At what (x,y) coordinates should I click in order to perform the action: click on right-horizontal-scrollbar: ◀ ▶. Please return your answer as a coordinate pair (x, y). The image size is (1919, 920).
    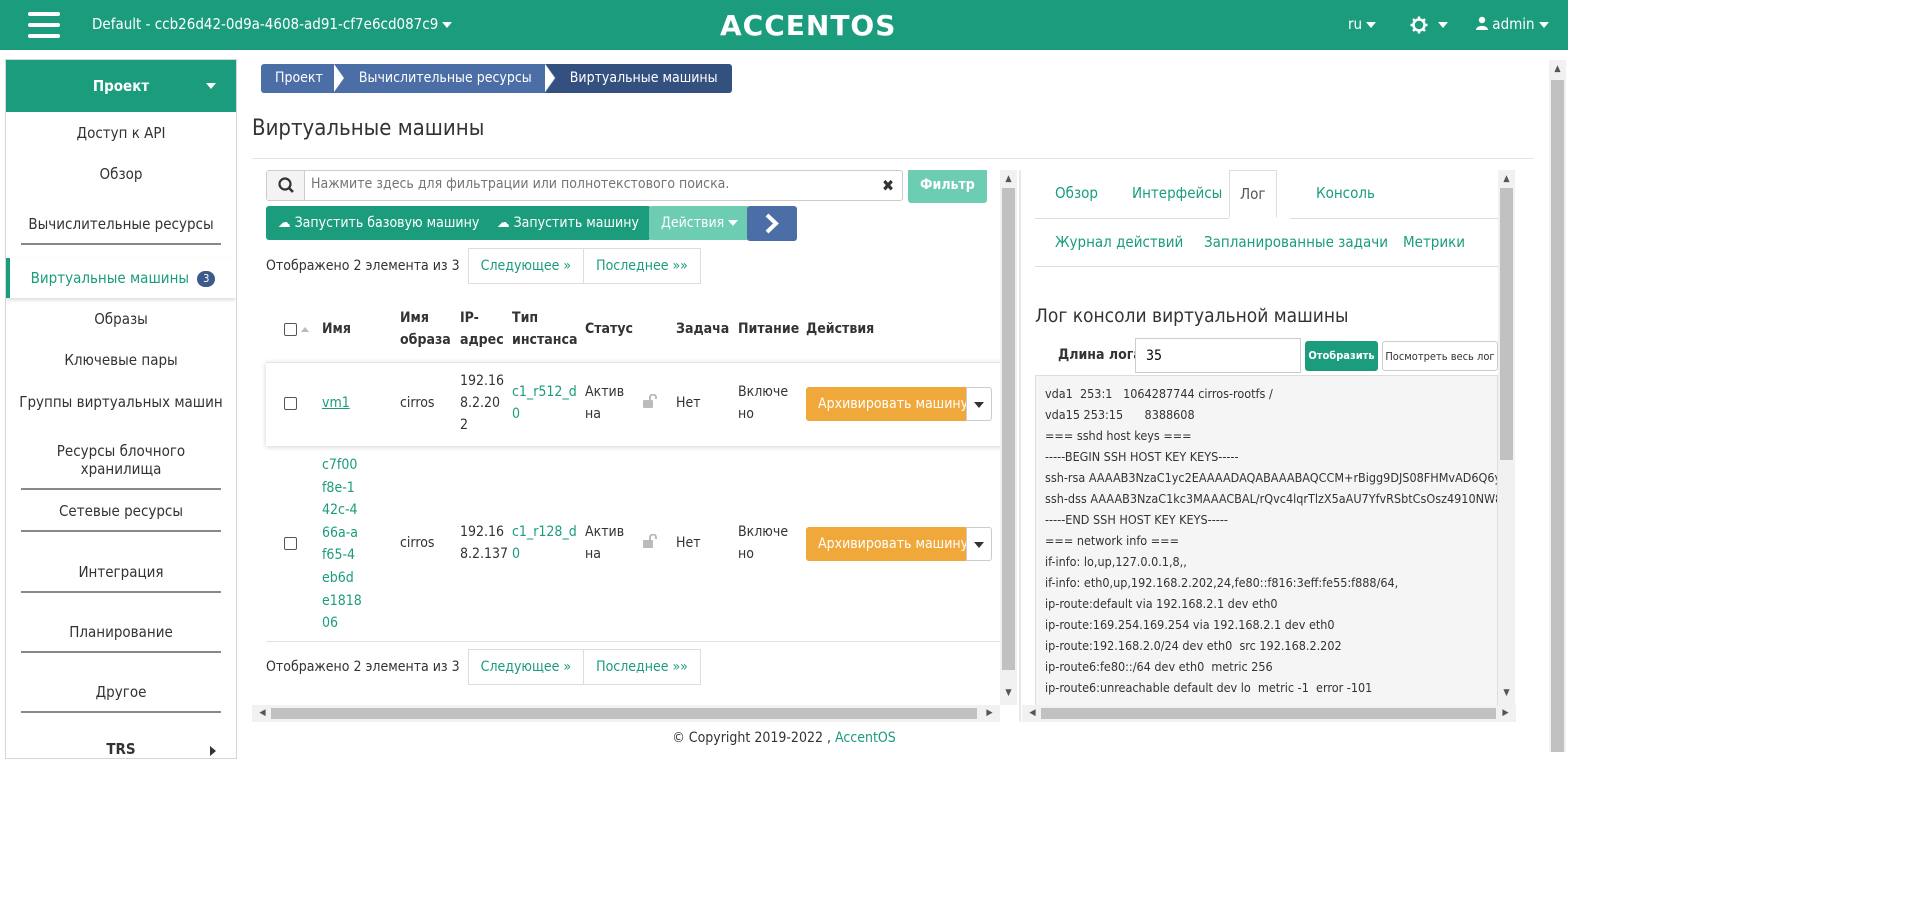
    Looking at the image, I should click on (1269, 713).